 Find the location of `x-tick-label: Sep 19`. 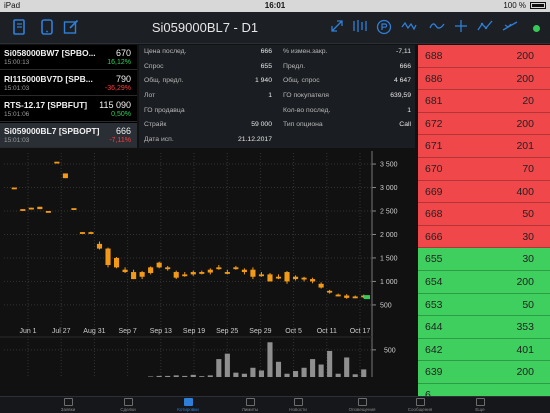

x-tick-label: Sep 19 is located at coordinates (194, 331).